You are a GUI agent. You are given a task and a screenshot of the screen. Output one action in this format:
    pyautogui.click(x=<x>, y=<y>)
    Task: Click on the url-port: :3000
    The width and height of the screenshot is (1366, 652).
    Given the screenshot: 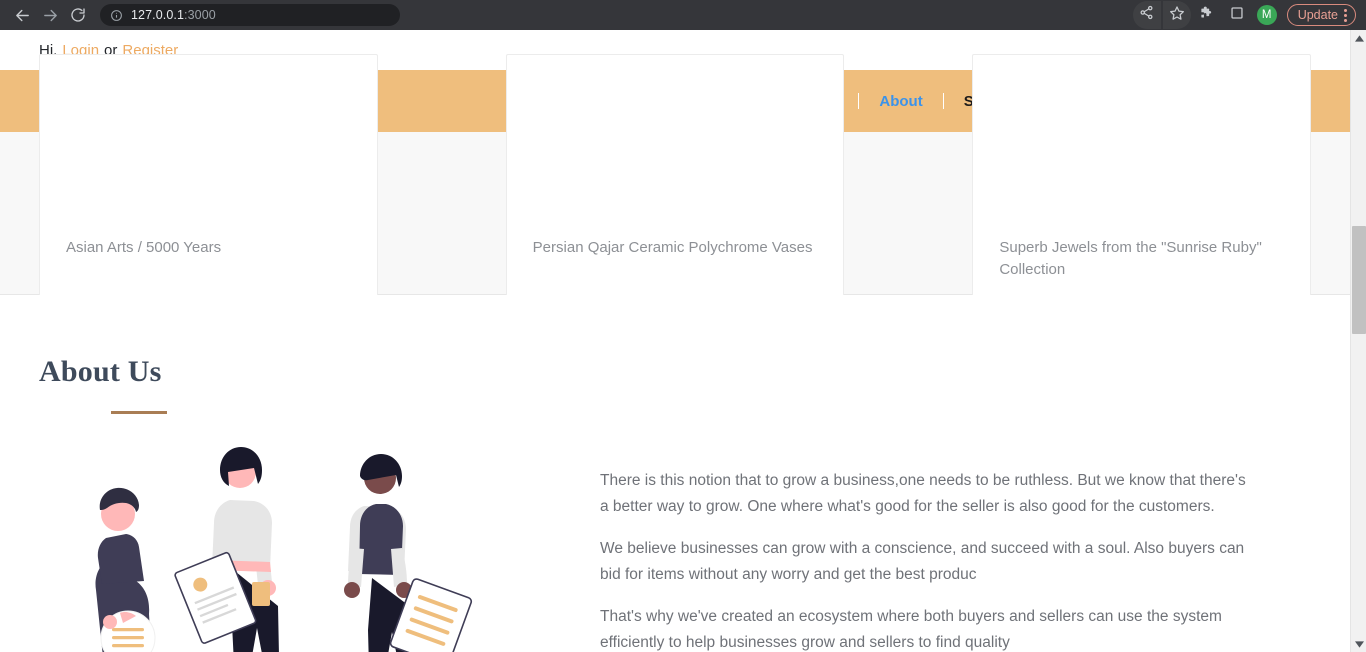 What is the action you would take?
    pyautogui.click(x=200, y=15)
    